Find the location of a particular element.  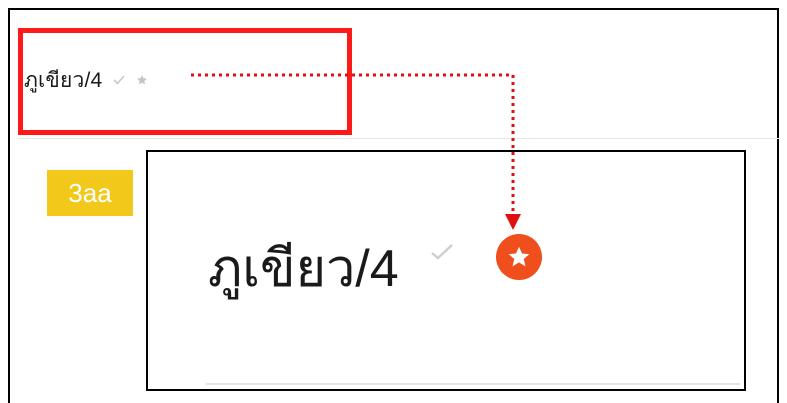

zoom-title-row: ภูเขียว/4 is located at coordinates (331, 267).